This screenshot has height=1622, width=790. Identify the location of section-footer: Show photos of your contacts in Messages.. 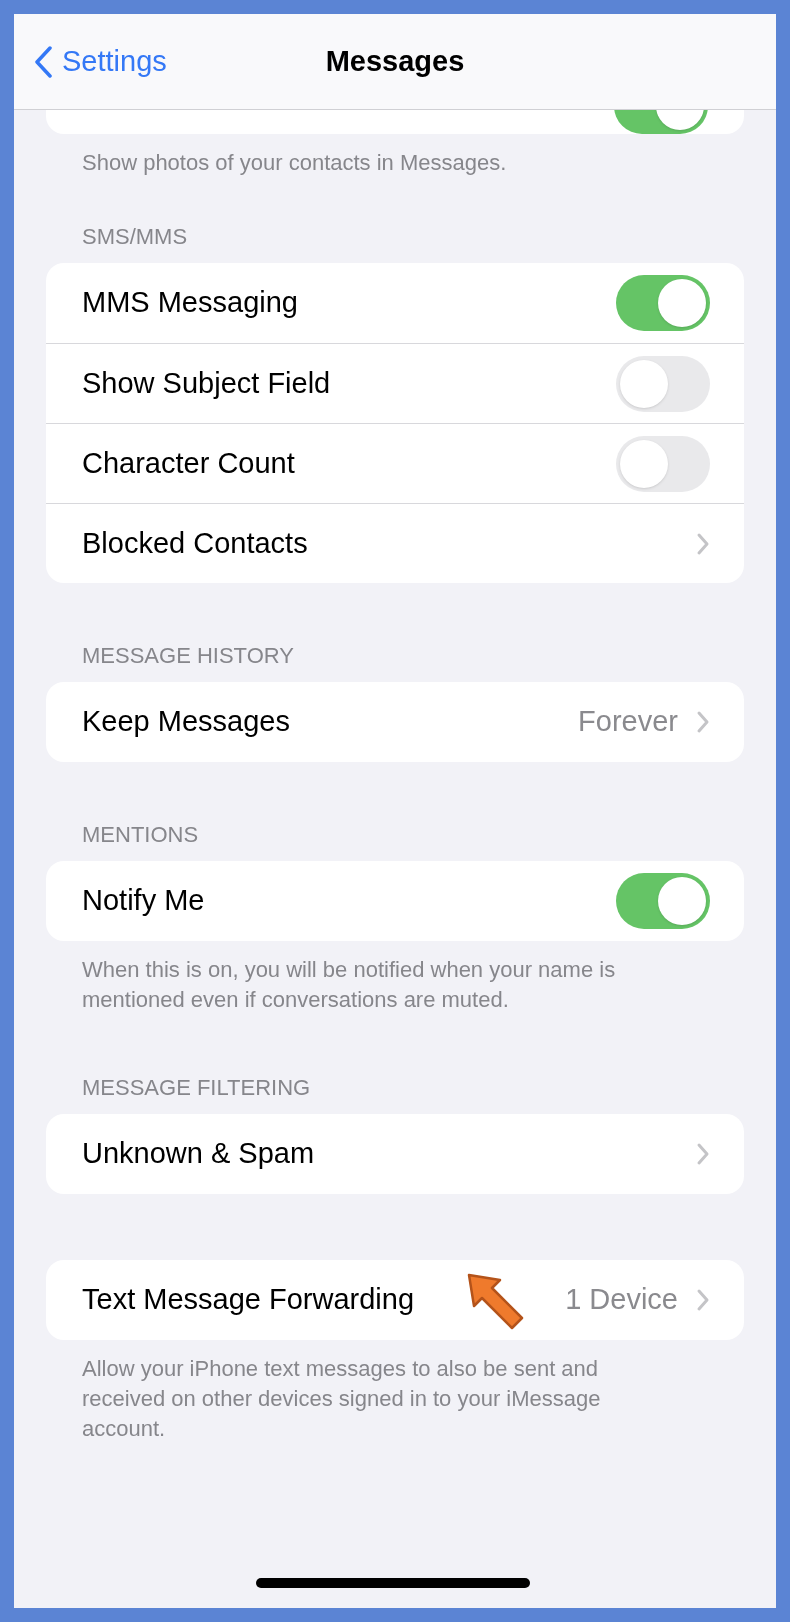
(395, 156).